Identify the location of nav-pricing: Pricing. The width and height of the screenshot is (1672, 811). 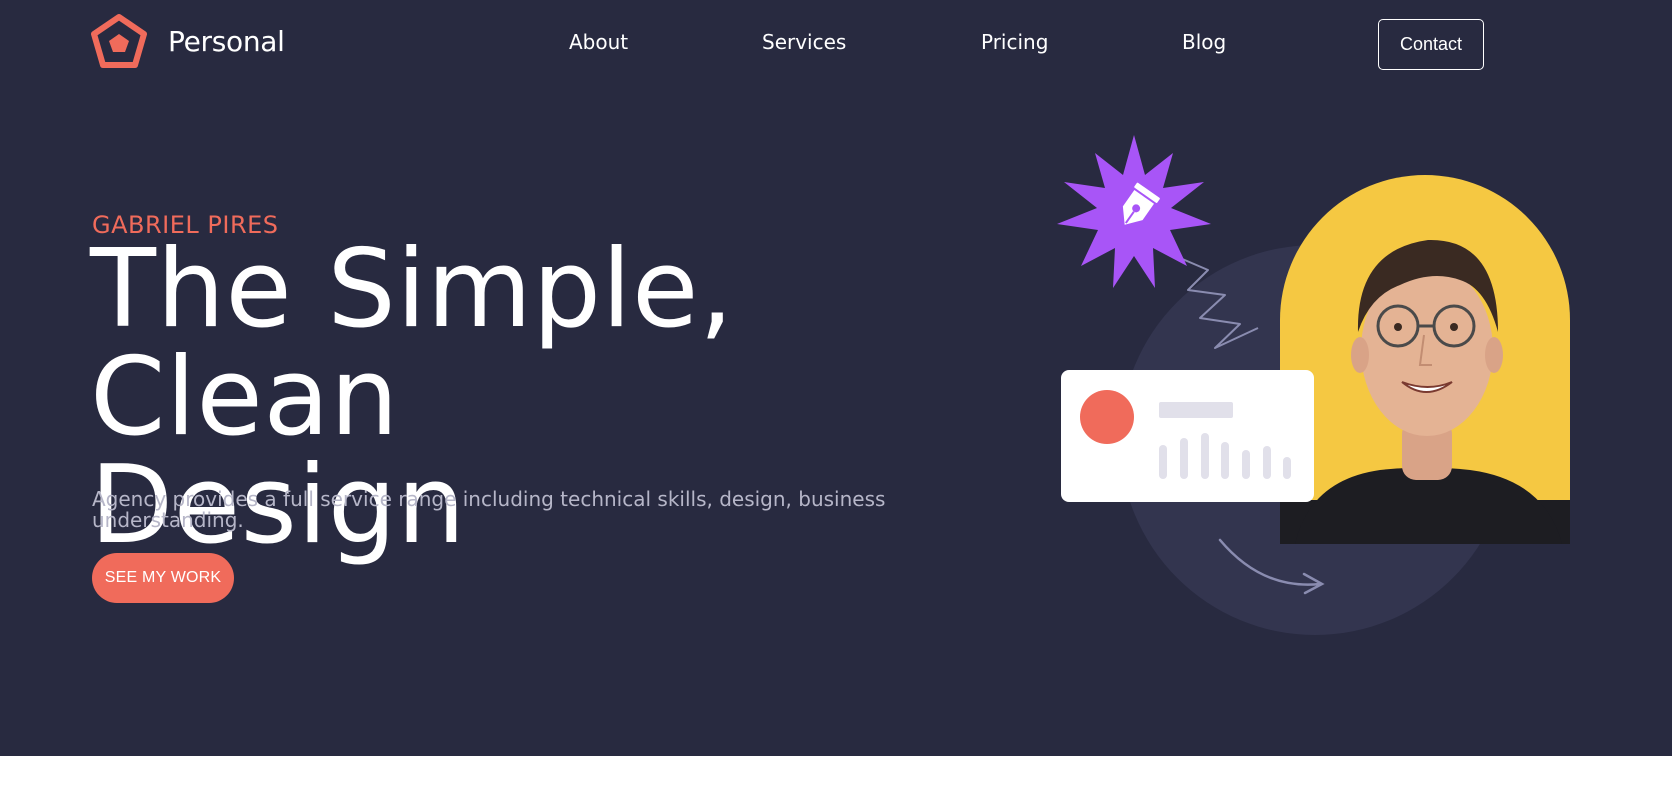
(1014, 42).